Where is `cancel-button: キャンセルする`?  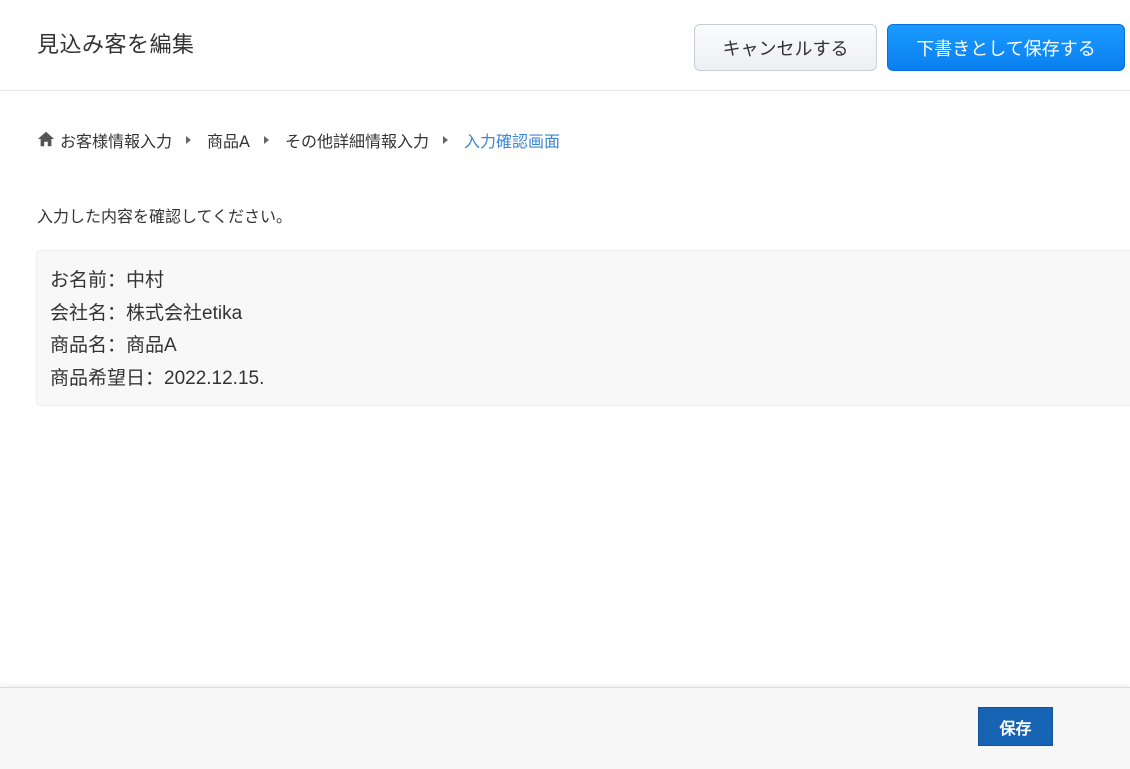
cancel-button: キャンセルする is located at coordinates (785, 47).